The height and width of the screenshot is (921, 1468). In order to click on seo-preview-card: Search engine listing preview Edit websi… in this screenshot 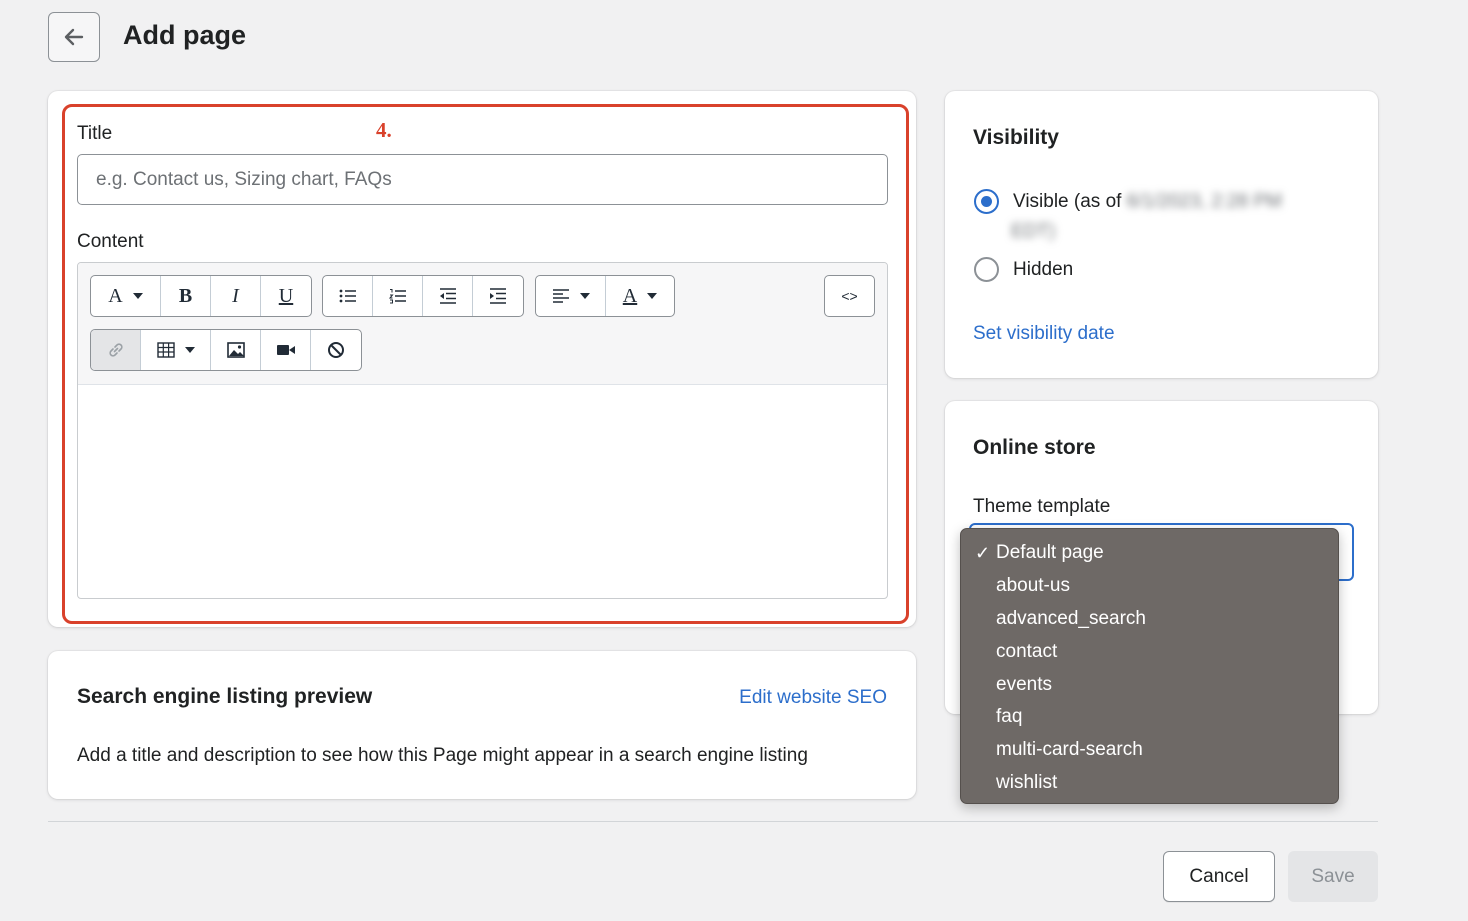, I will do `click(482, 725)`.